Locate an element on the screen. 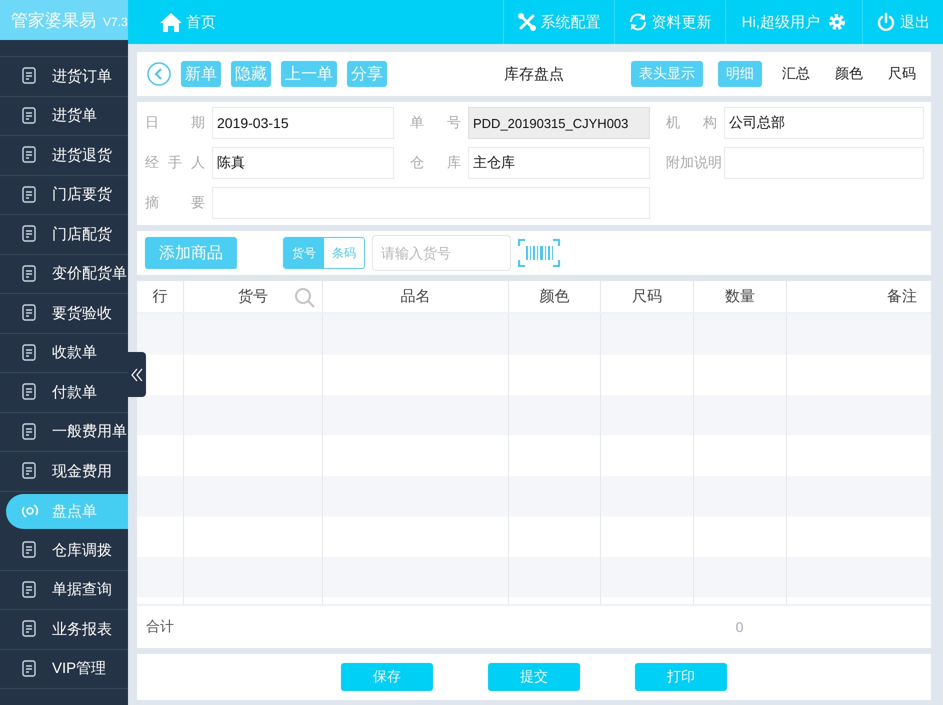  search-field: 请输入货号 is located at coordinates (441, 253).